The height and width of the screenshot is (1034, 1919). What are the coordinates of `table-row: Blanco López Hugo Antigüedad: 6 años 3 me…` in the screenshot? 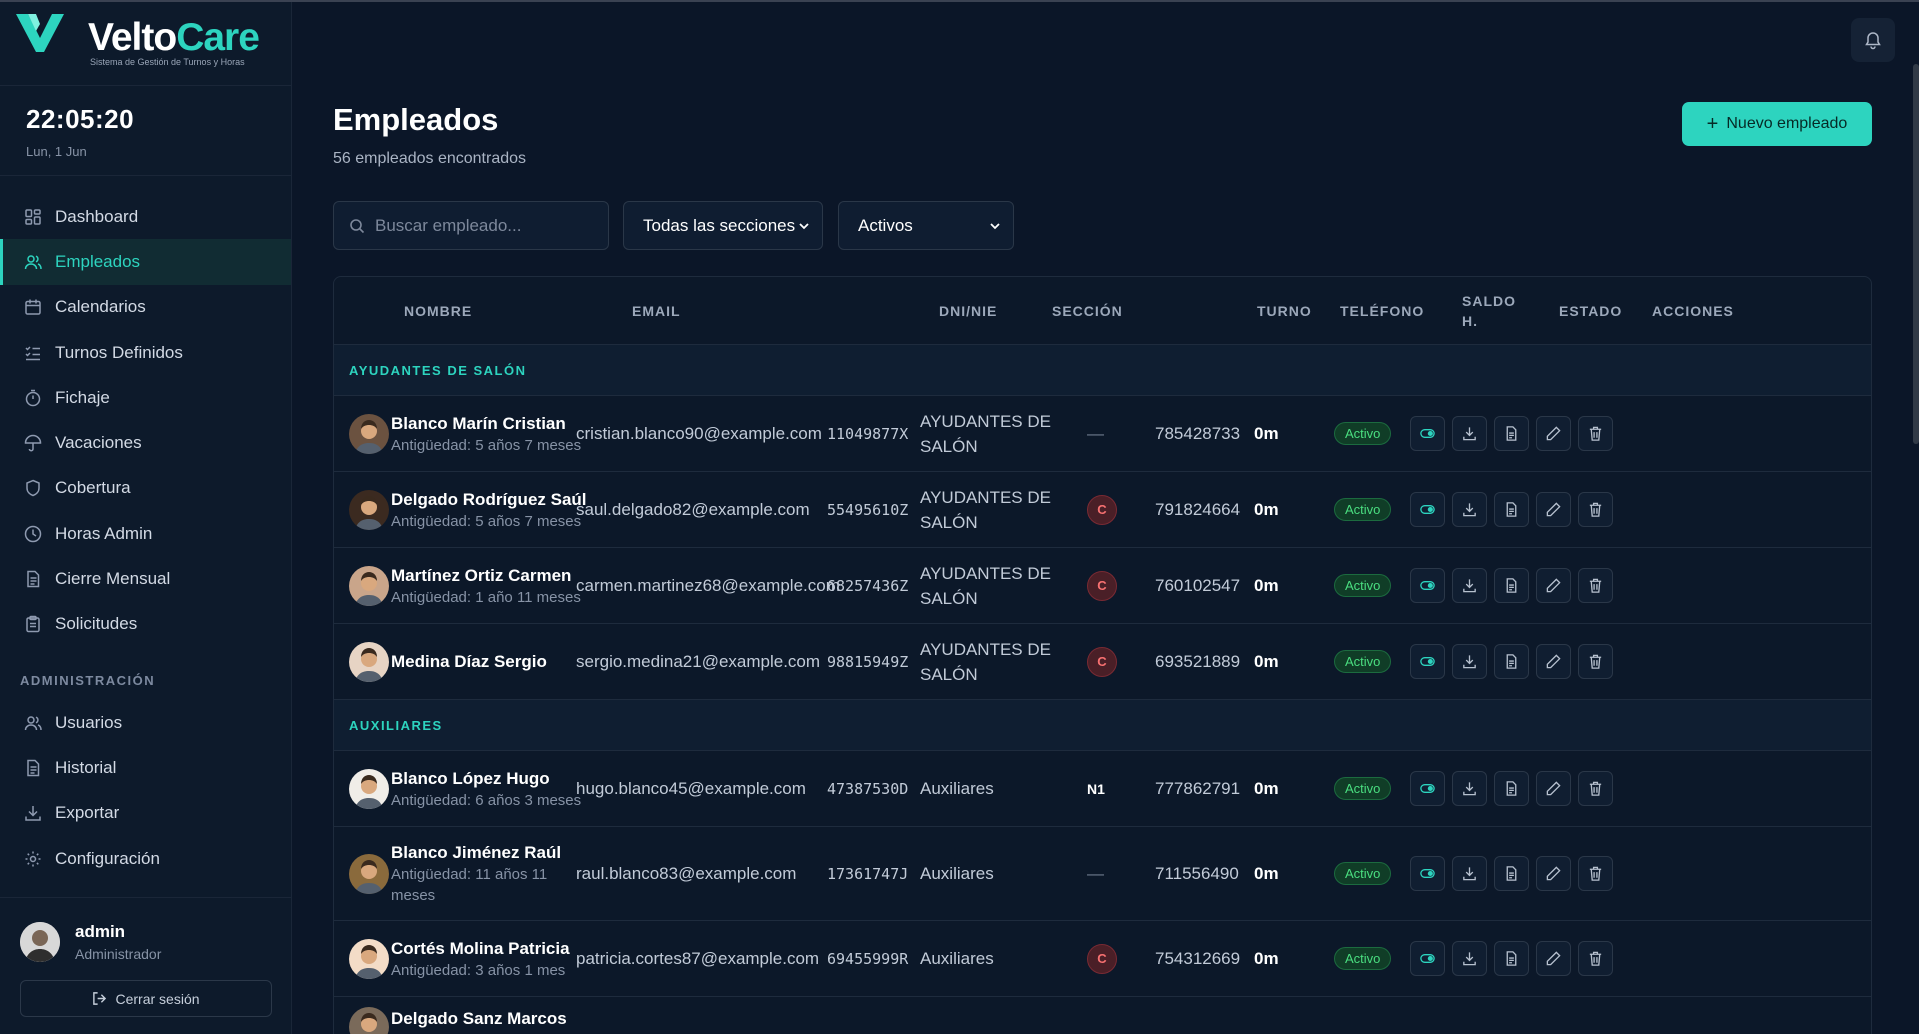 It's located at (1102, 789).